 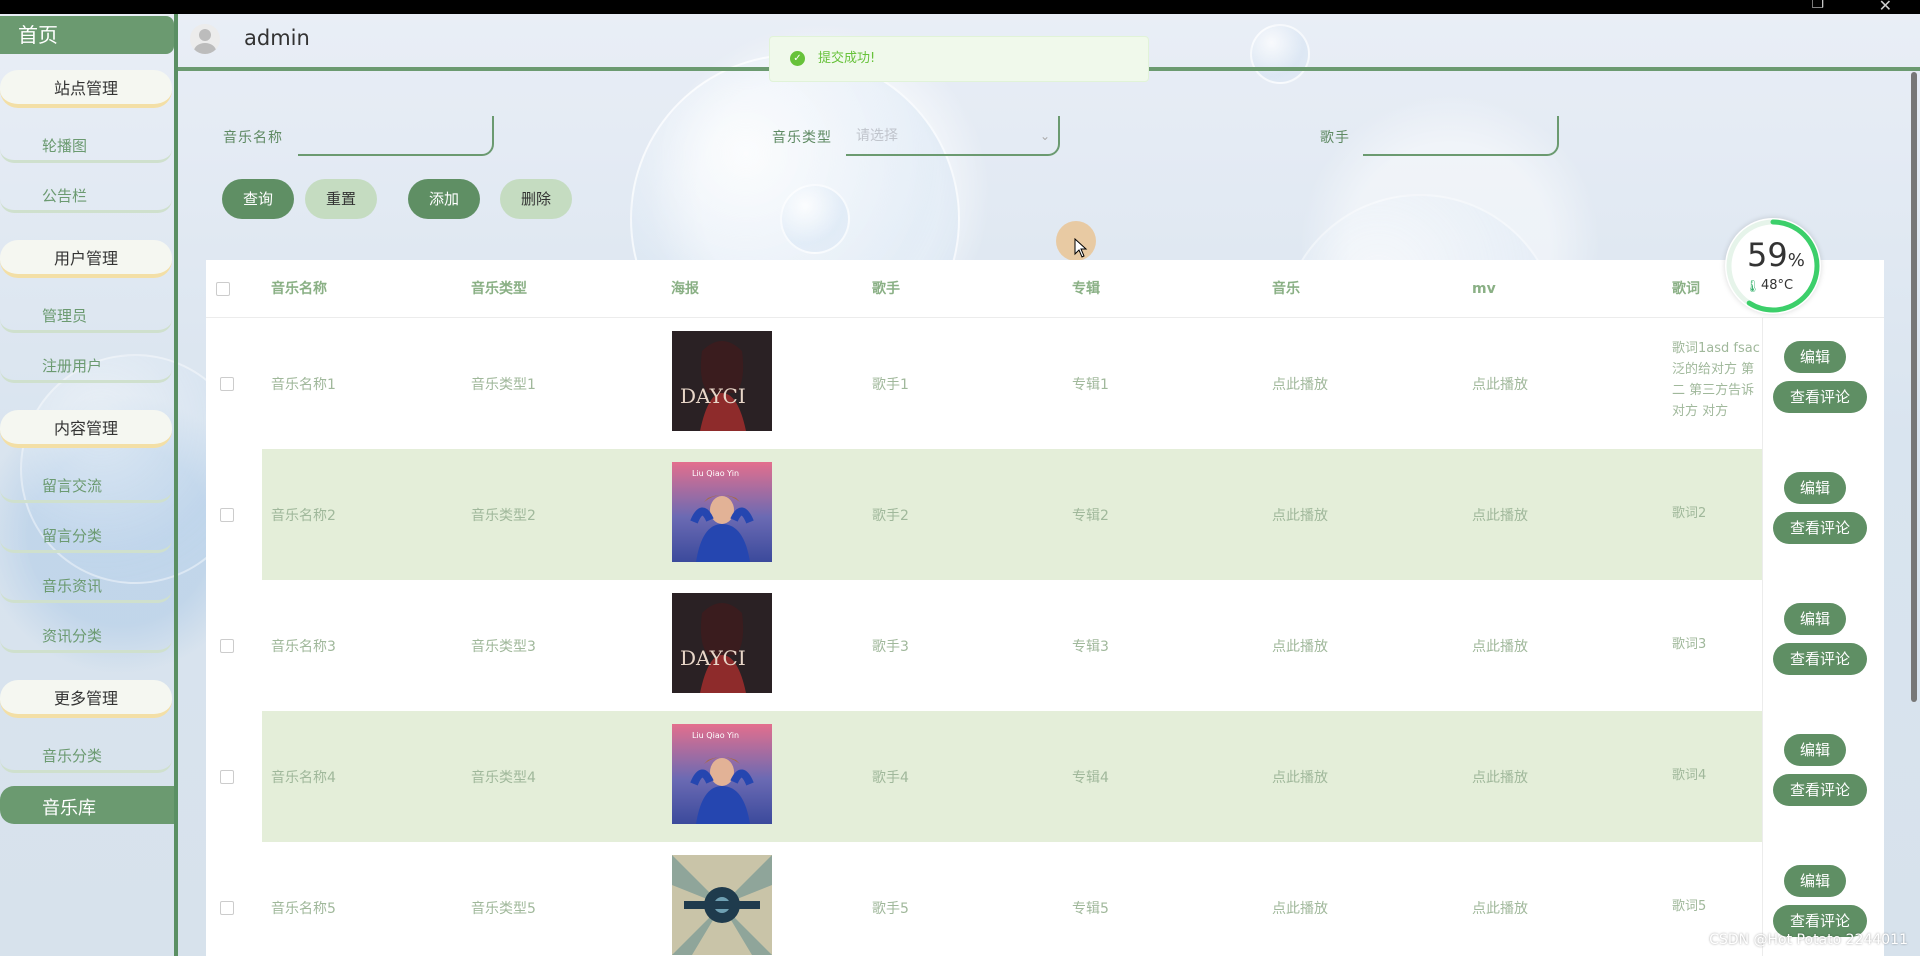 What do you see at coordinates (86, 366) in the screenshot?
I see `sidebar-item-registered-users: 注册用户` at bounding box center [86, 366].